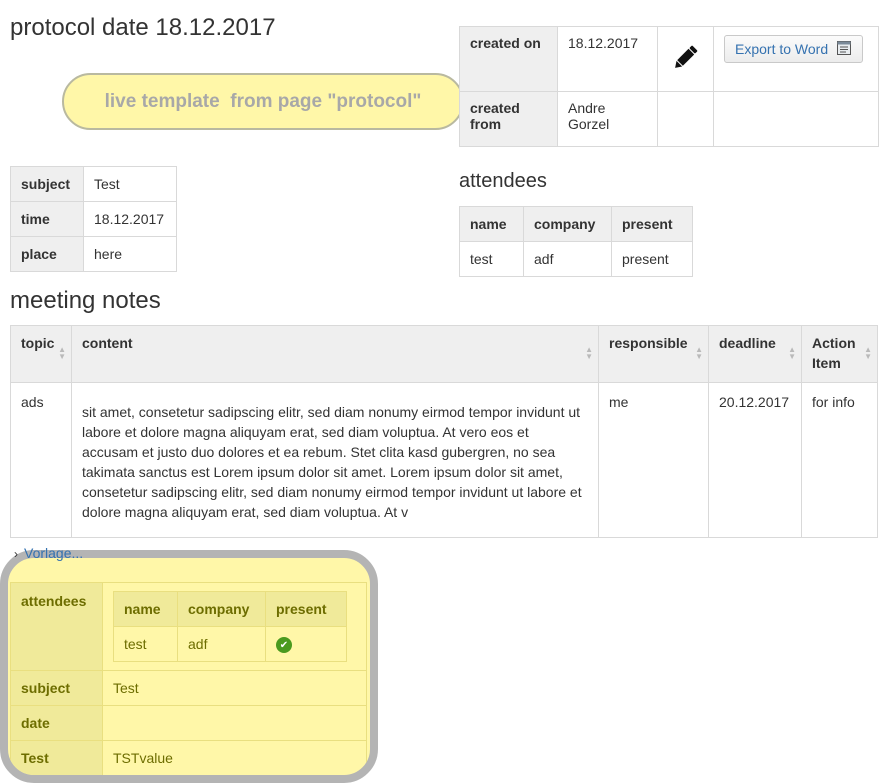 This screenshot has height=783, width=891. Describe the element at coordinates (755, 460) in the screenshot. I see `table-cell: 20.12.2017` at that location.